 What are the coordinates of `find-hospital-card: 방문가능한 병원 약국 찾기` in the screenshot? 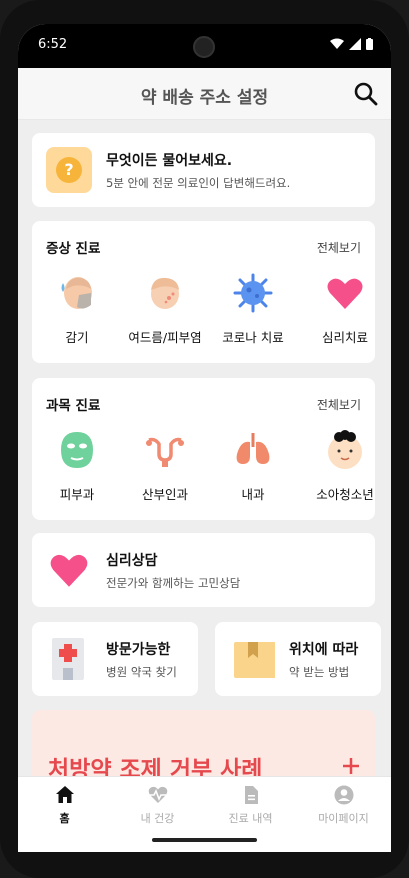 It's located at (115, 659).